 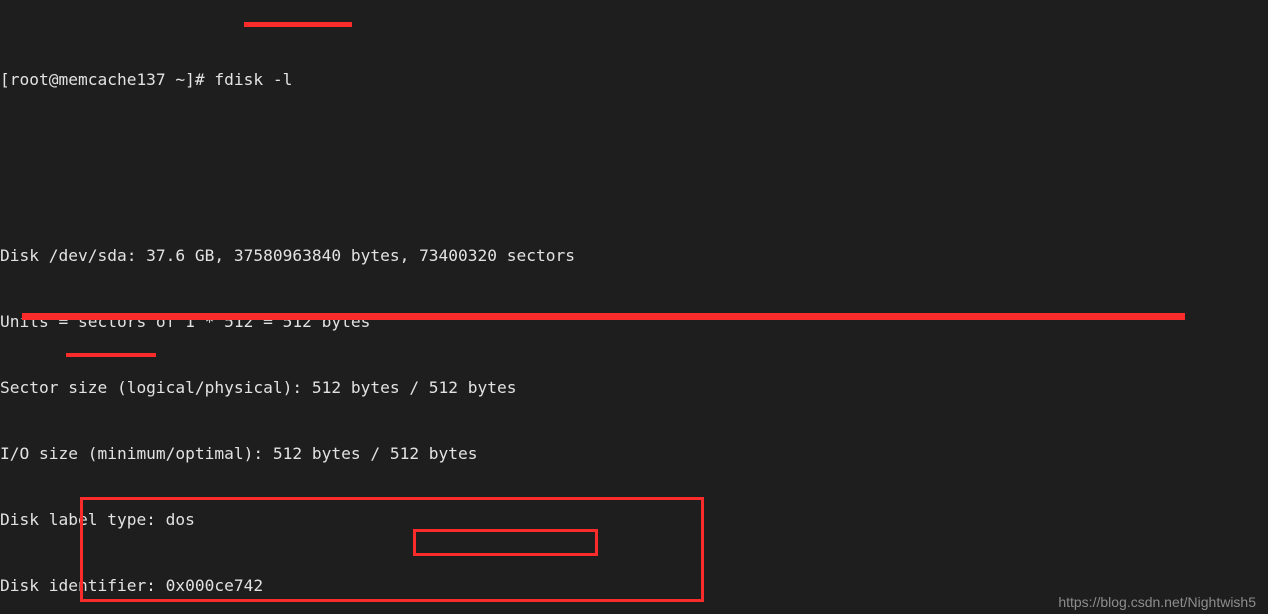 I want to click on shell-prompt: [root@memcache137 ~]#, so click(x=107, y=79).